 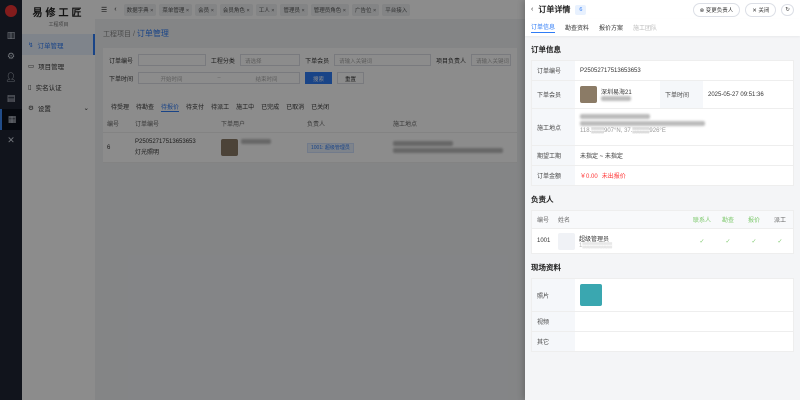 I want to click on tab-team: 施工团队, so click(x=645, y=29).